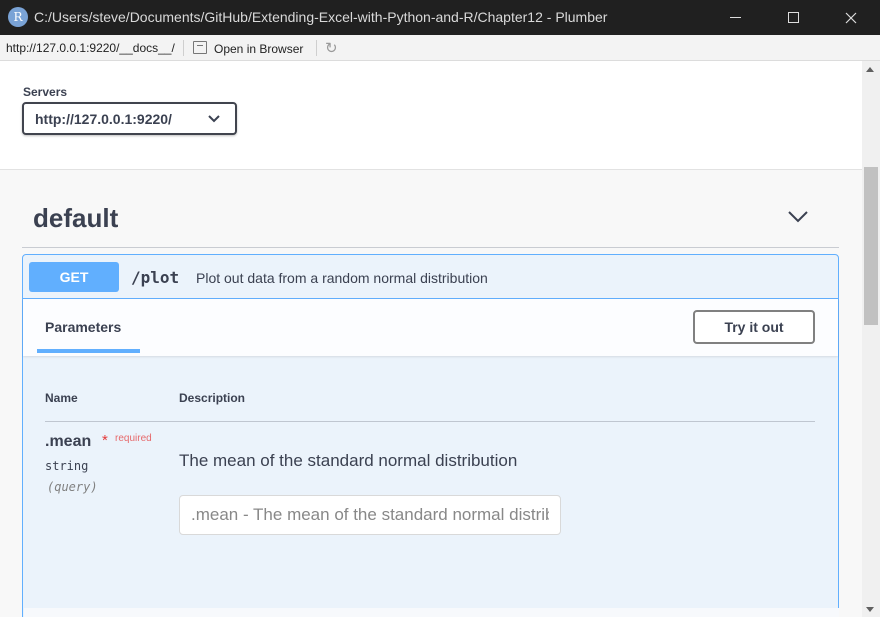 This screenshot has width=880, height=617. What do you see at coordinates (871, 339) in the screenshot?
I see `vertical-scrollbar` at bounding box center [871, 339].